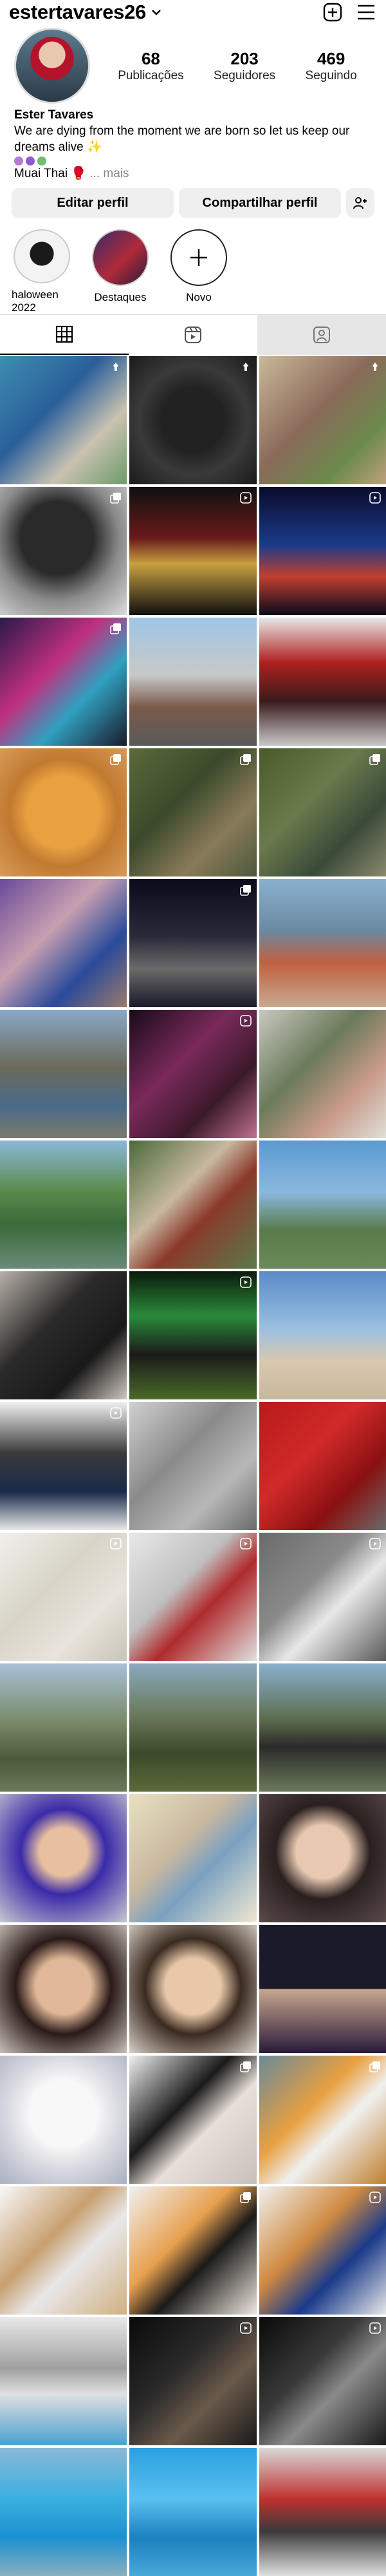 The width and height of the screenshot is (386, 2576). I want to click on highlight-haloween: haloween 2022, so click(42, 271).